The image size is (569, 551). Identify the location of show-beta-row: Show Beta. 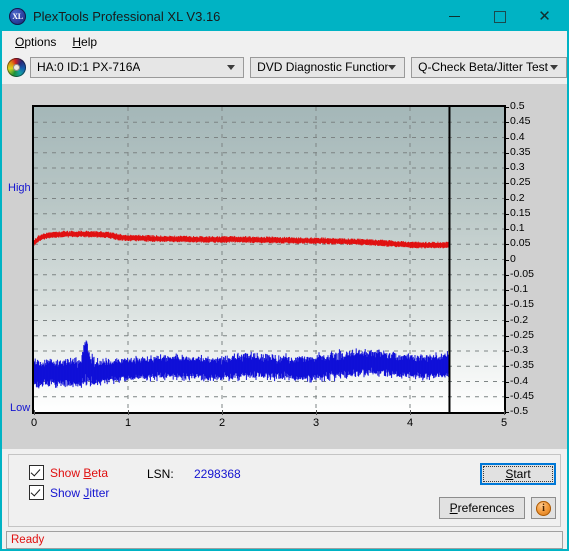
(68, 472).